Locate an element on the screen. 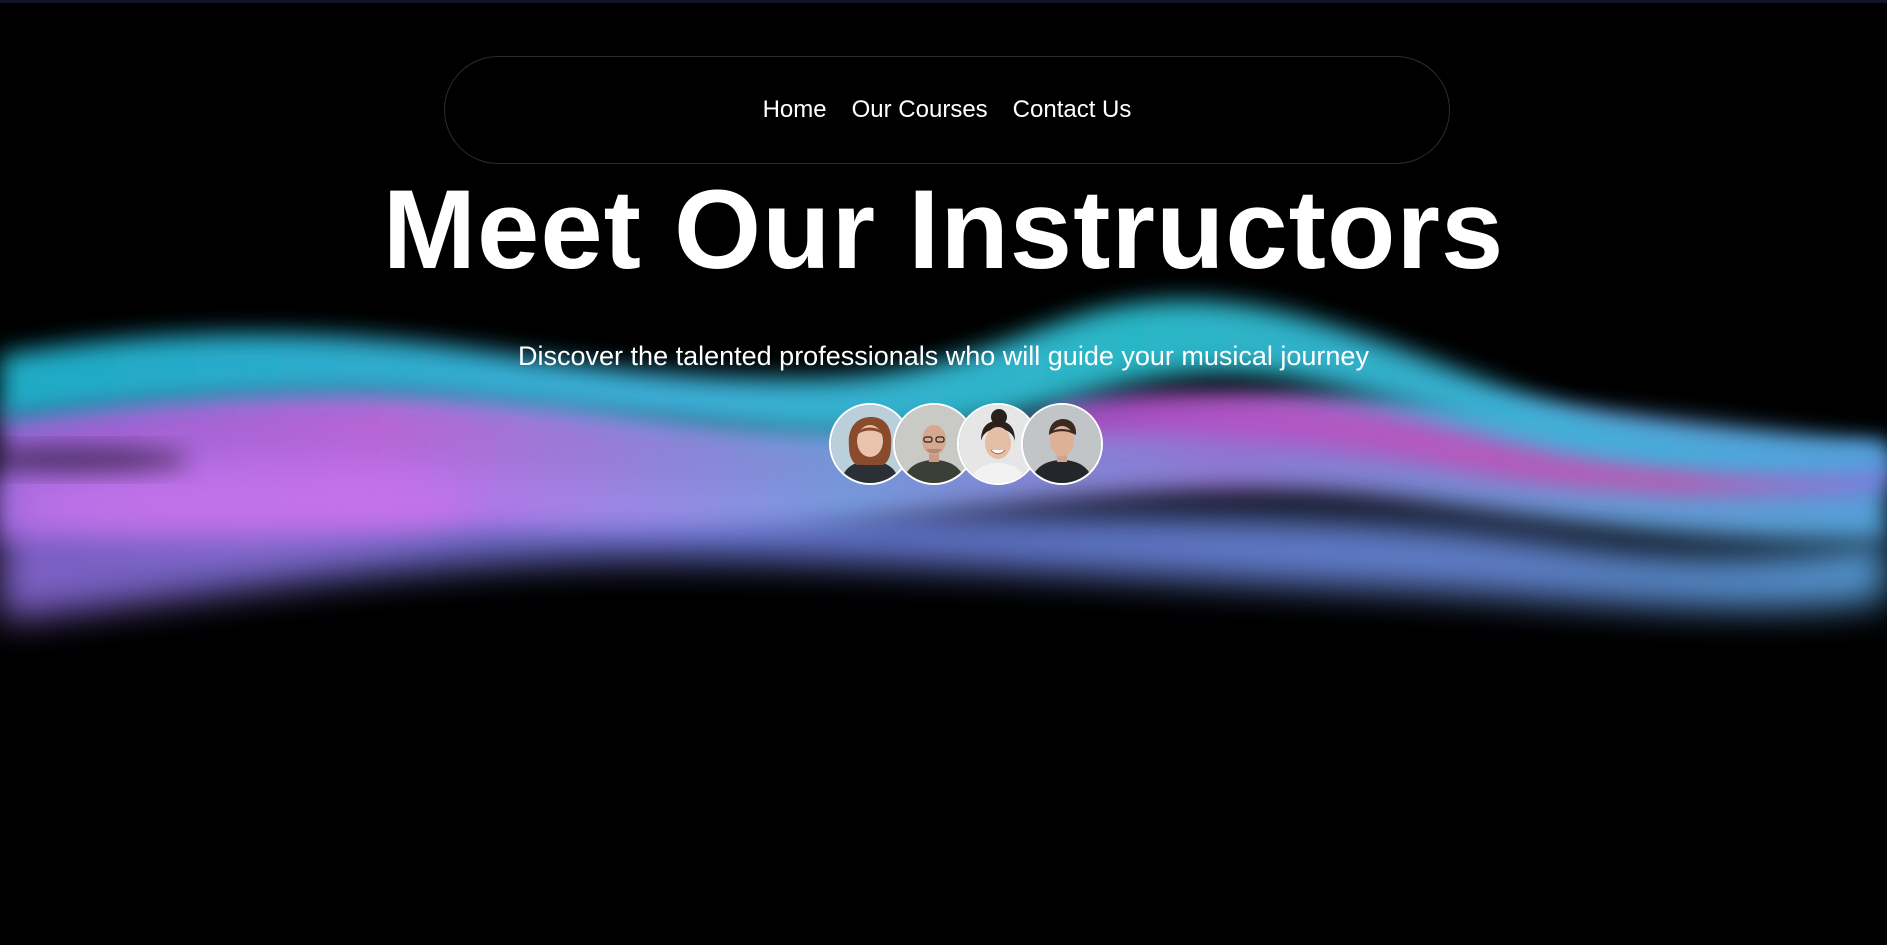 Image resolution: width=1887 pixels, height=945 pixels. nav-home-link: Home is located at coordinates (795, 110).